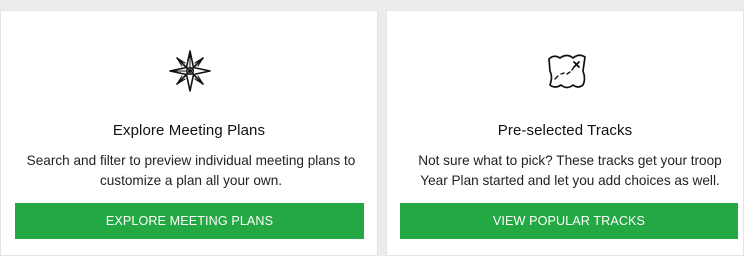  I want to click on description-line: customize a plan all your own., so click(191, 180).